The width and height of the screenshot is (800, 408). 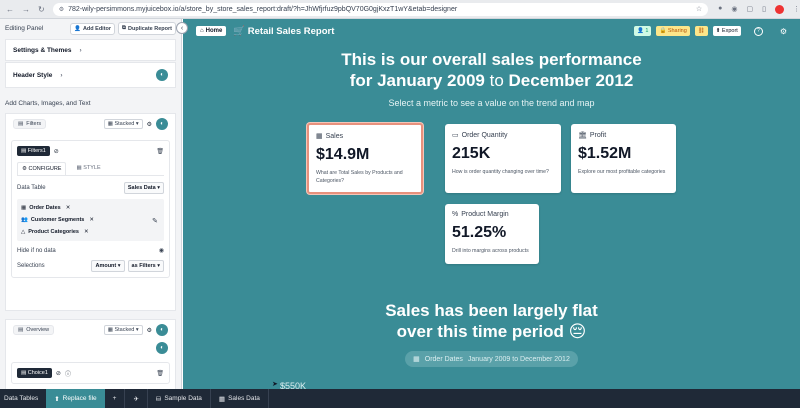 I want to click on menu-icon: ⋮, so click(x=796, y=9).